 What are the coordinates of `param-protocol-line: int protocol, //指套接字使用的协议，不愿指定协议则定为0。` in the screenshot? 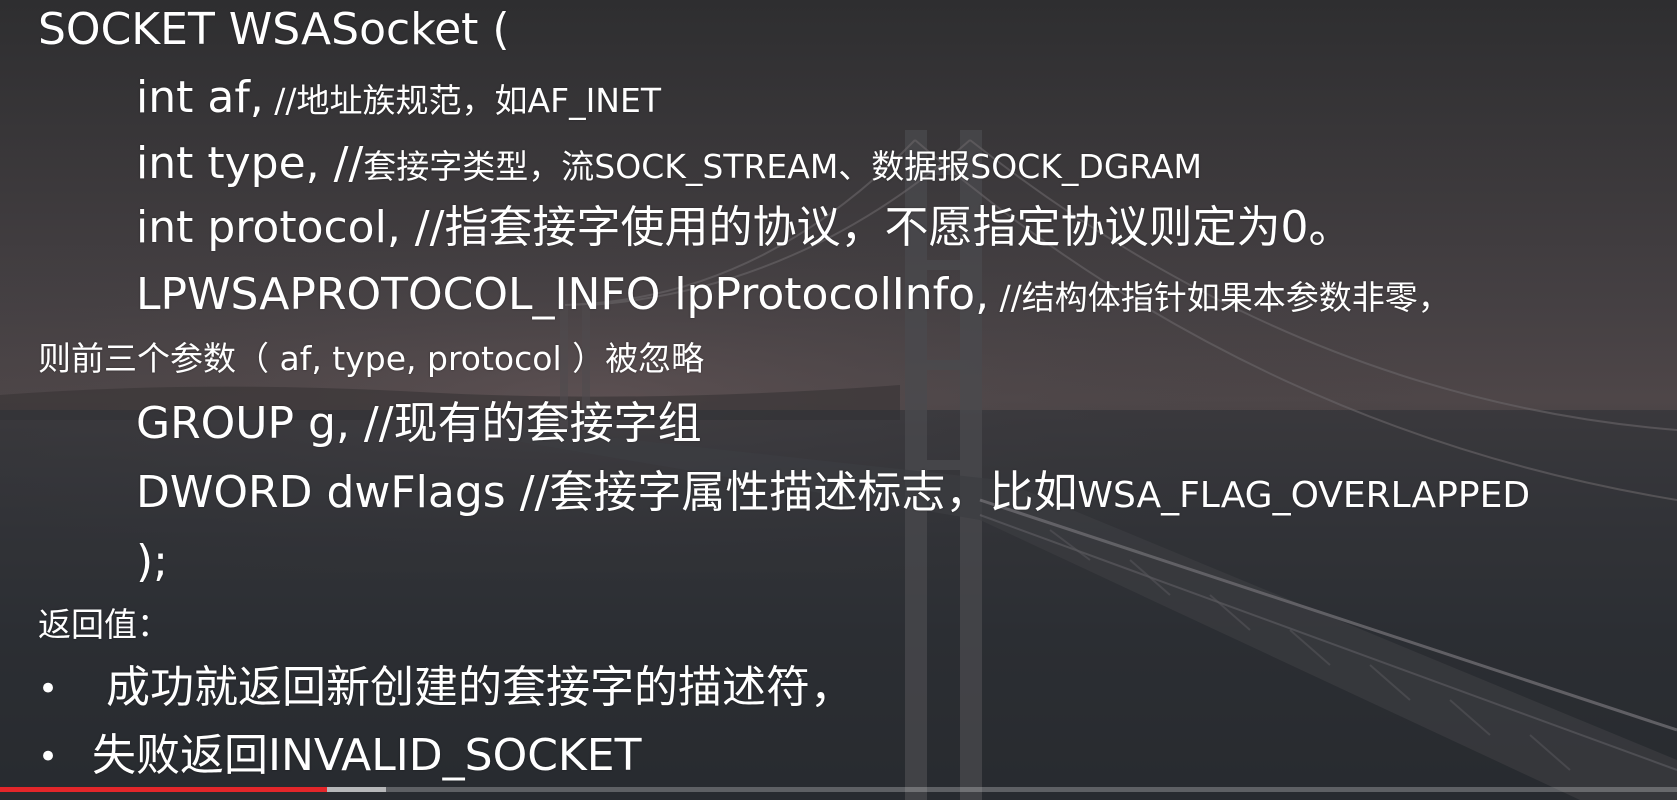 It's located at (744, 228).